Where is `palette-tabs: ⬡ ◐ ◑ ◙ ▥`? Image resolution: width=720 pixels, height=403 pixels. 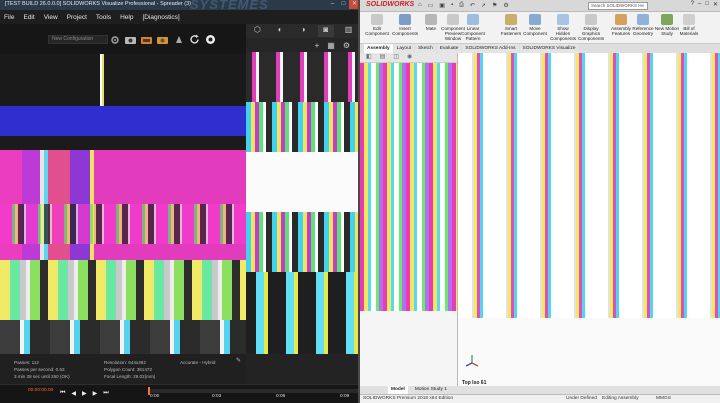 palette-tabs: ⬡ ◐ ◑ ◙ ▥ is located at coordinates (303, 31).